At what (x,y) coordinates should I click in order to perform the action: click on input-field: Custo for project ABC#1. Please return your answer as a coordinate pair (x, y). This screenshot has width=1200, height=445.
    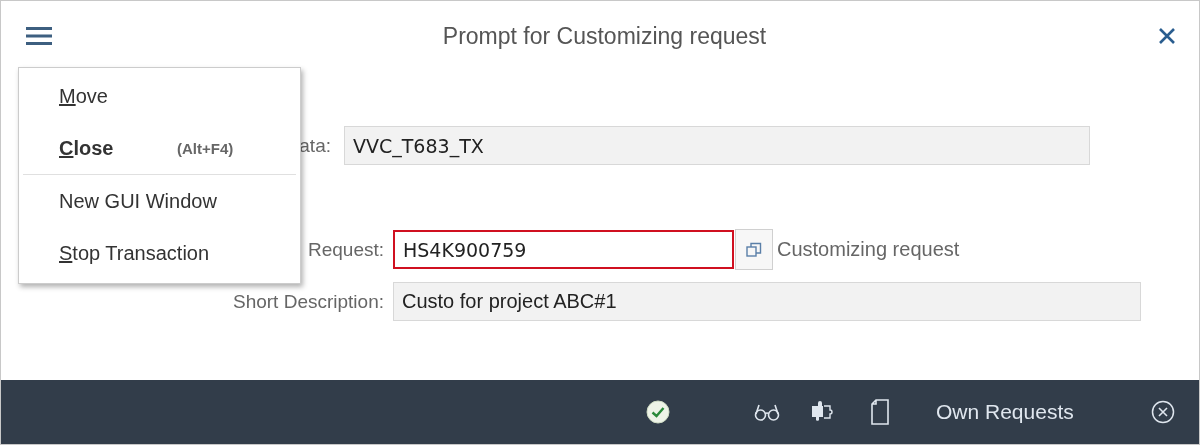
    Looking at the image, I should click on (767, 301).